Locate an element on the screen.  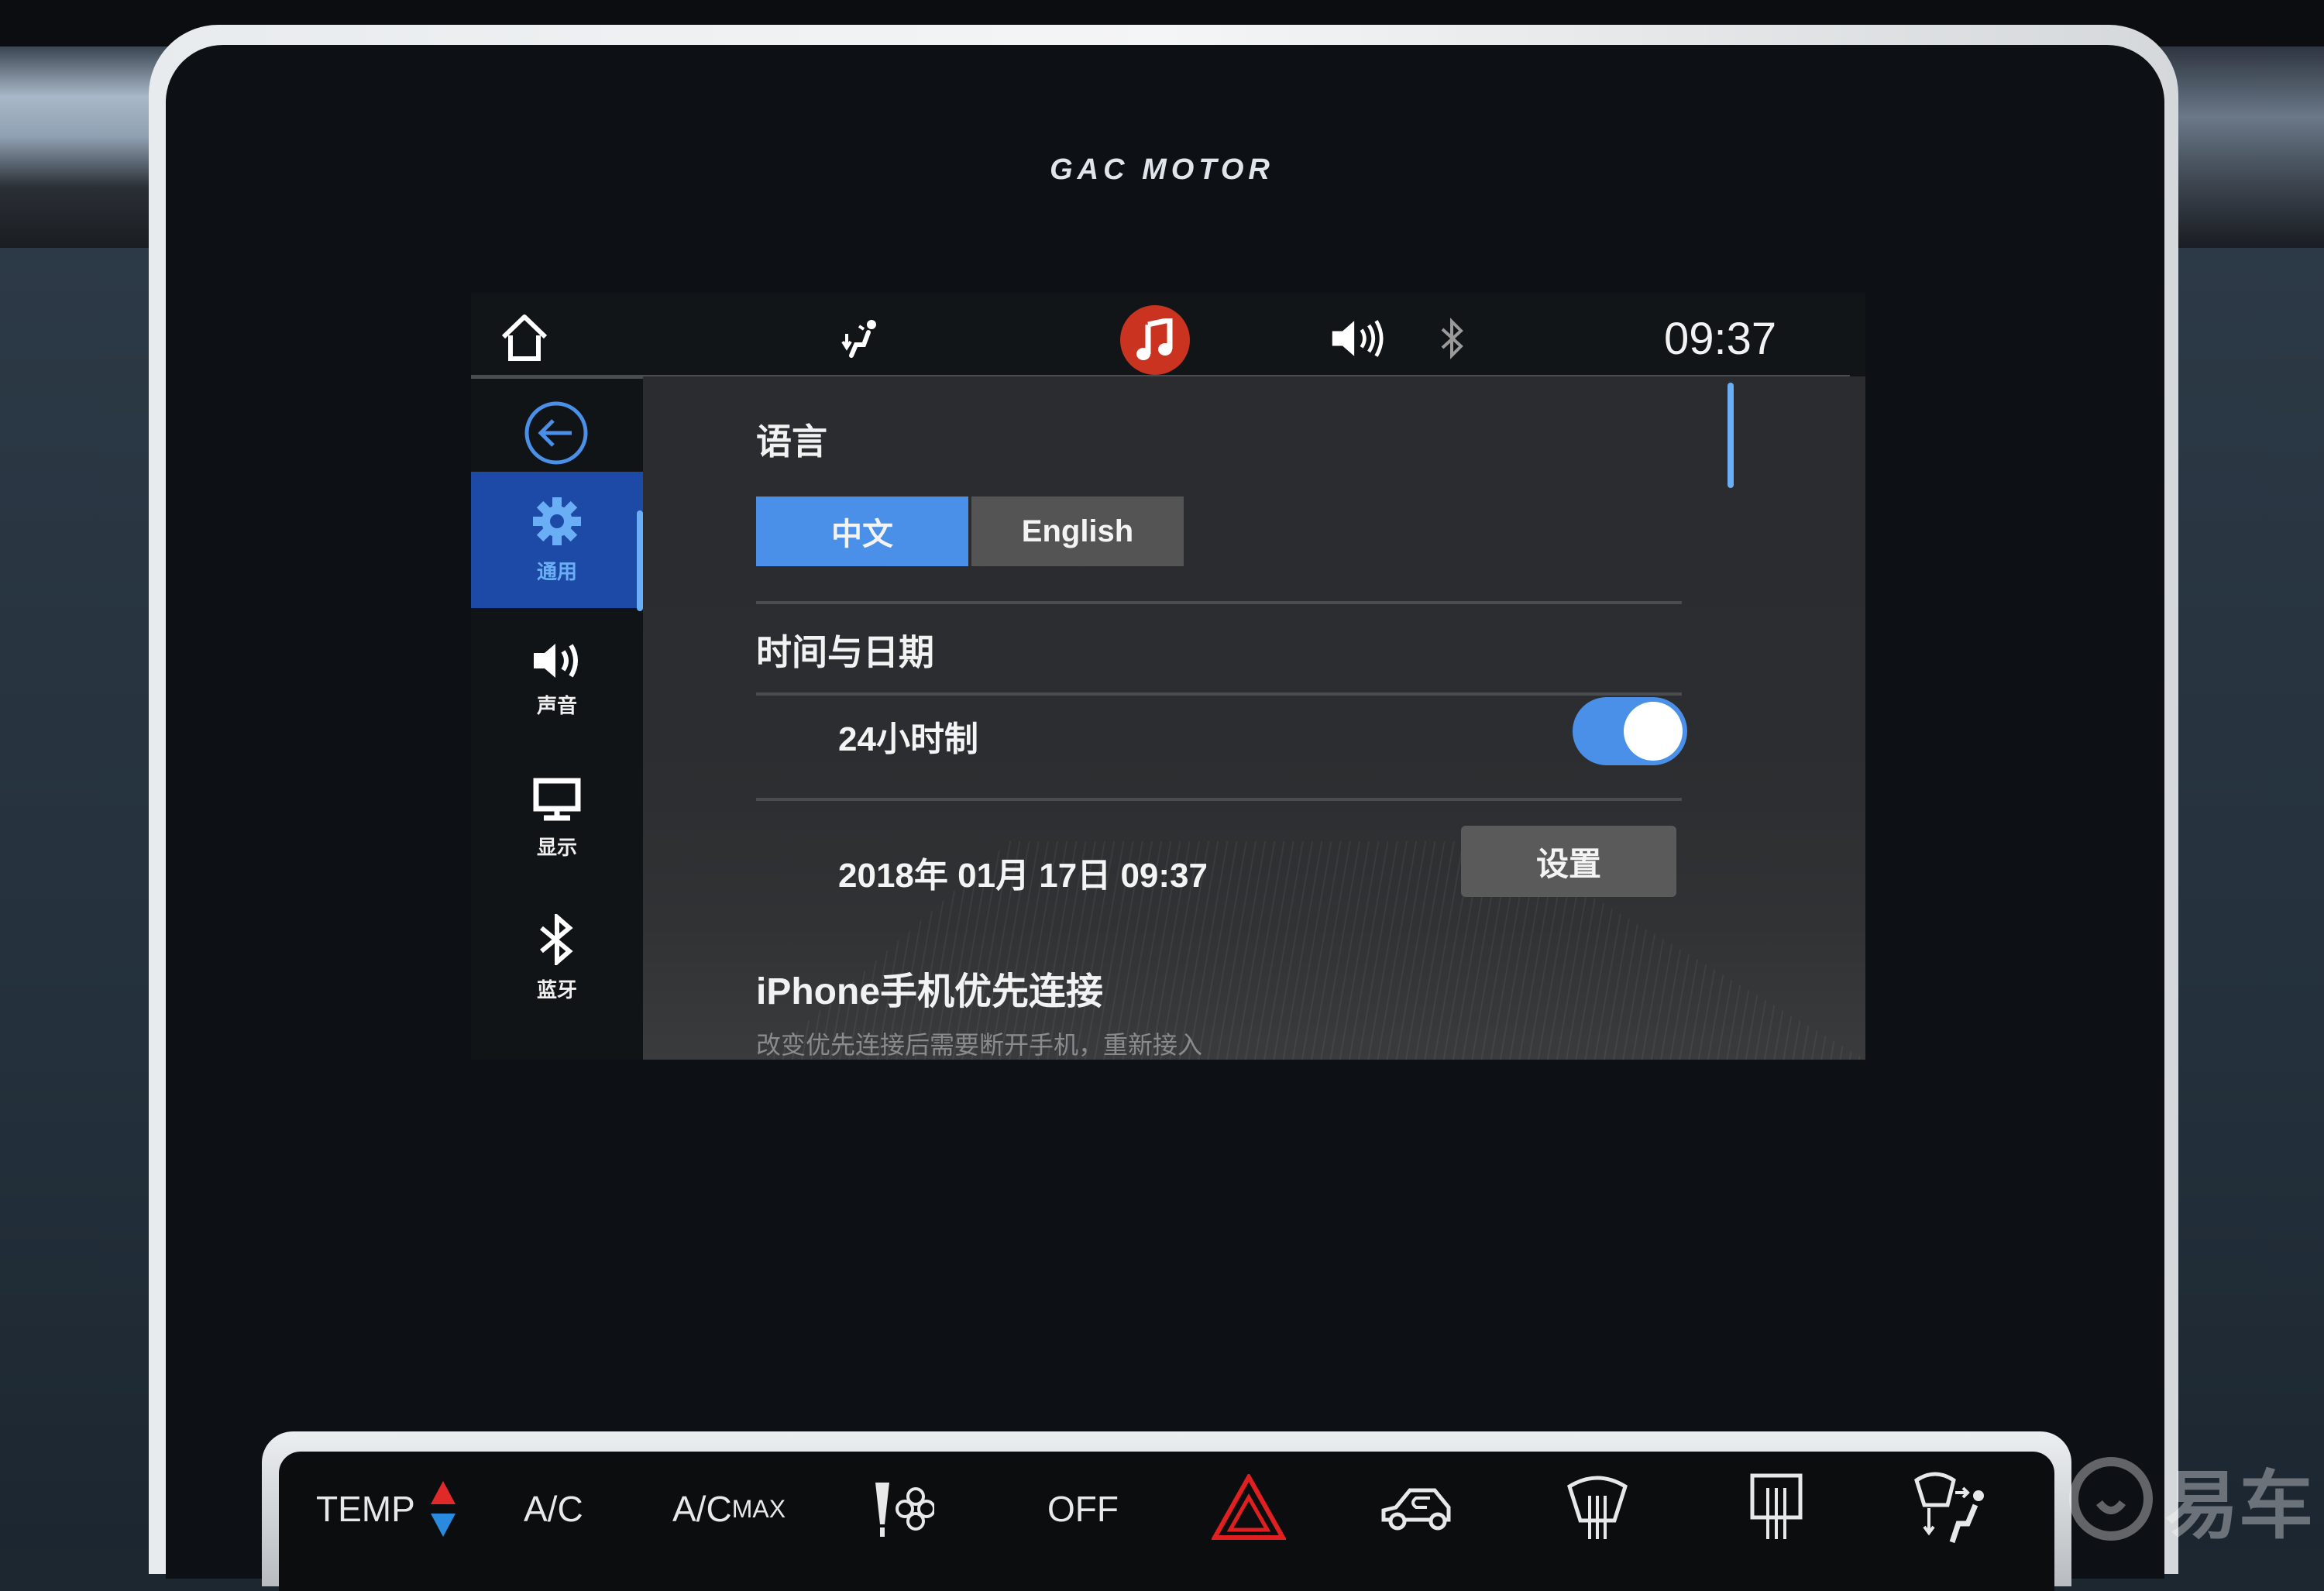
back-arrow-icon is located at coordinates (556, 433).